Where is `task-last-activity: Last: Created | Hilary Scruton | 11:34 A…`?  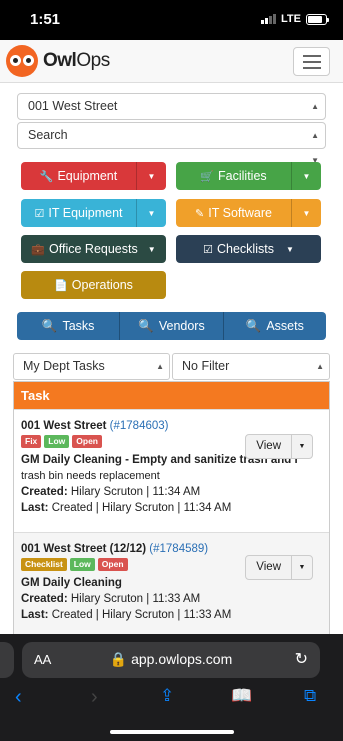
task-last-activity: Last: Created | Hilary Scruton | 11:34 A… is located at coordinates (126, 508).